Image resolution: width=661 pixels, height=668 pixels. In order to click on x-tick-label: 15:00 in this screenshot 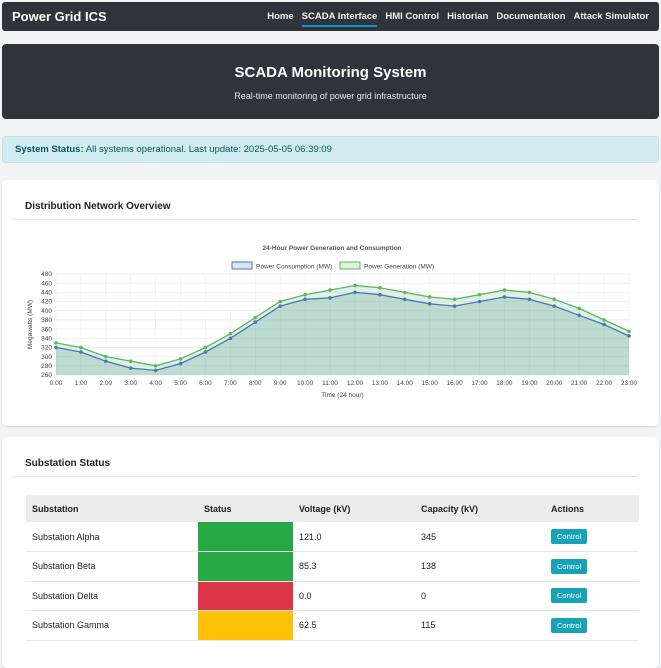, I will do `click(430, 383)`.